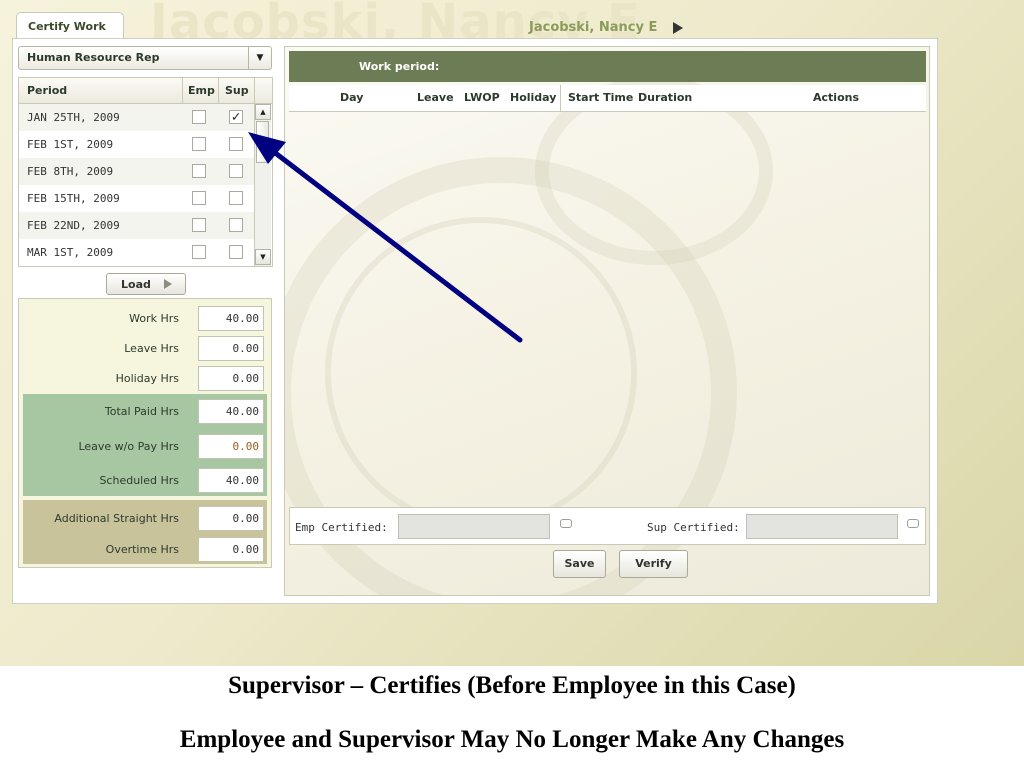  What do you see at coordinates (836, 97) in the screenshot?
I see `col-actions: Actions` at bounding box center [836, 97].